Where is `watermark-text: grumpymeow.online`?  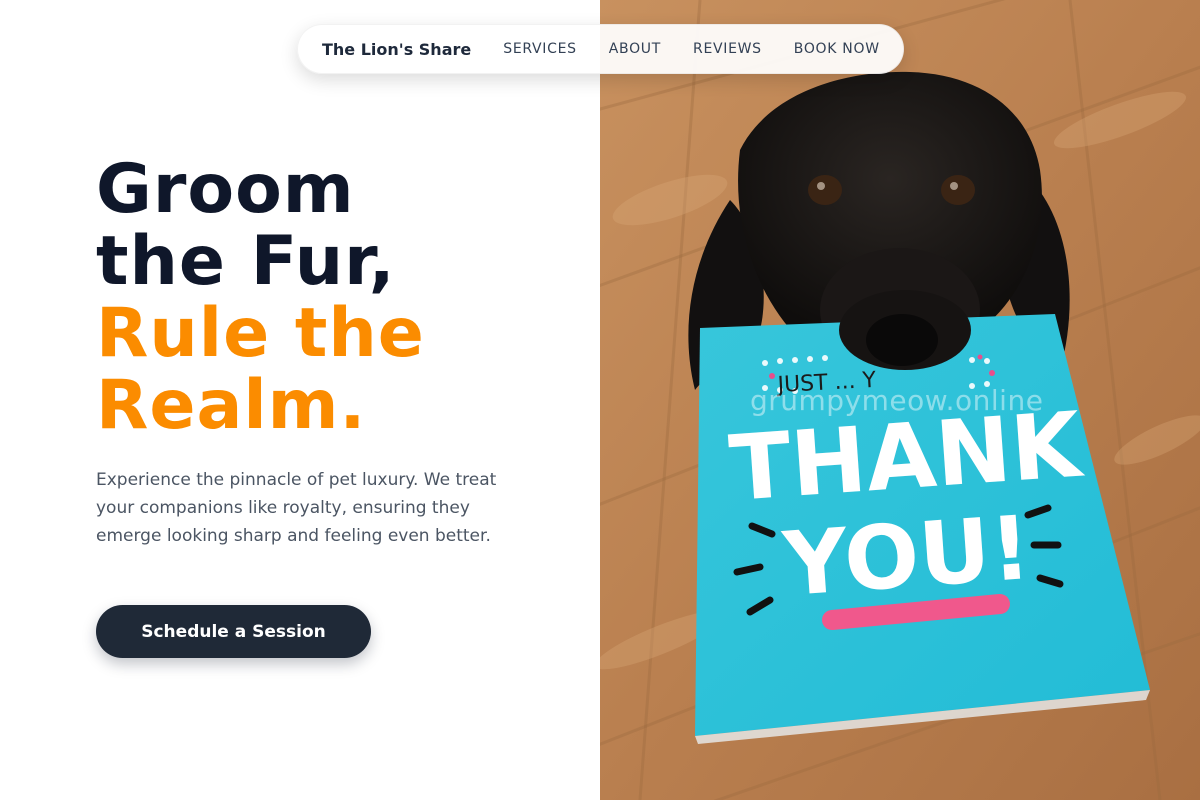 watermark-text: grumpymeow.online is located at coordinates (897, 400).